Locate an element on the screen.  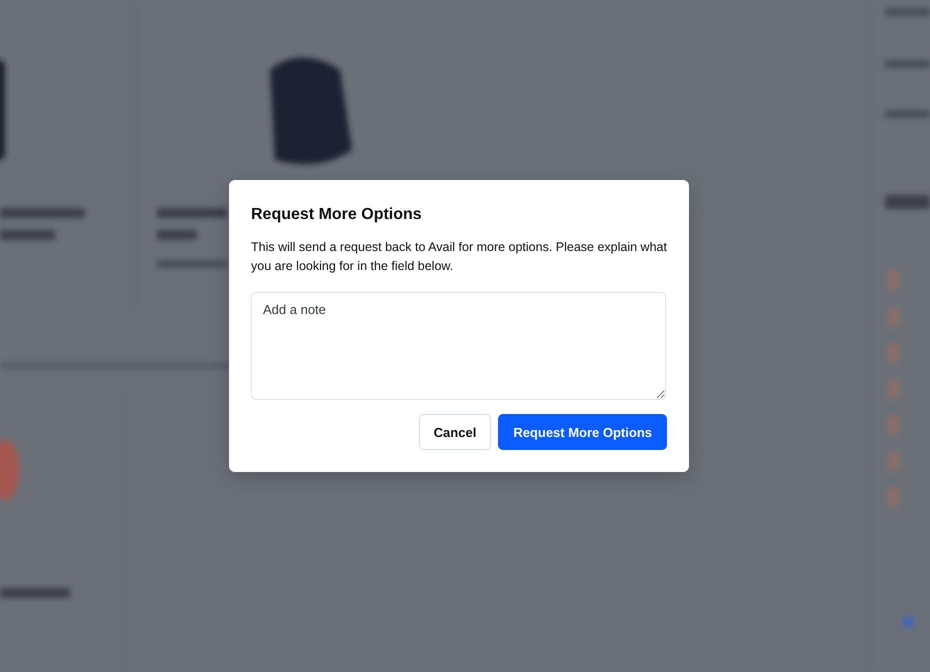
cancel-button: Cancel is located at coordinates (455, 432).